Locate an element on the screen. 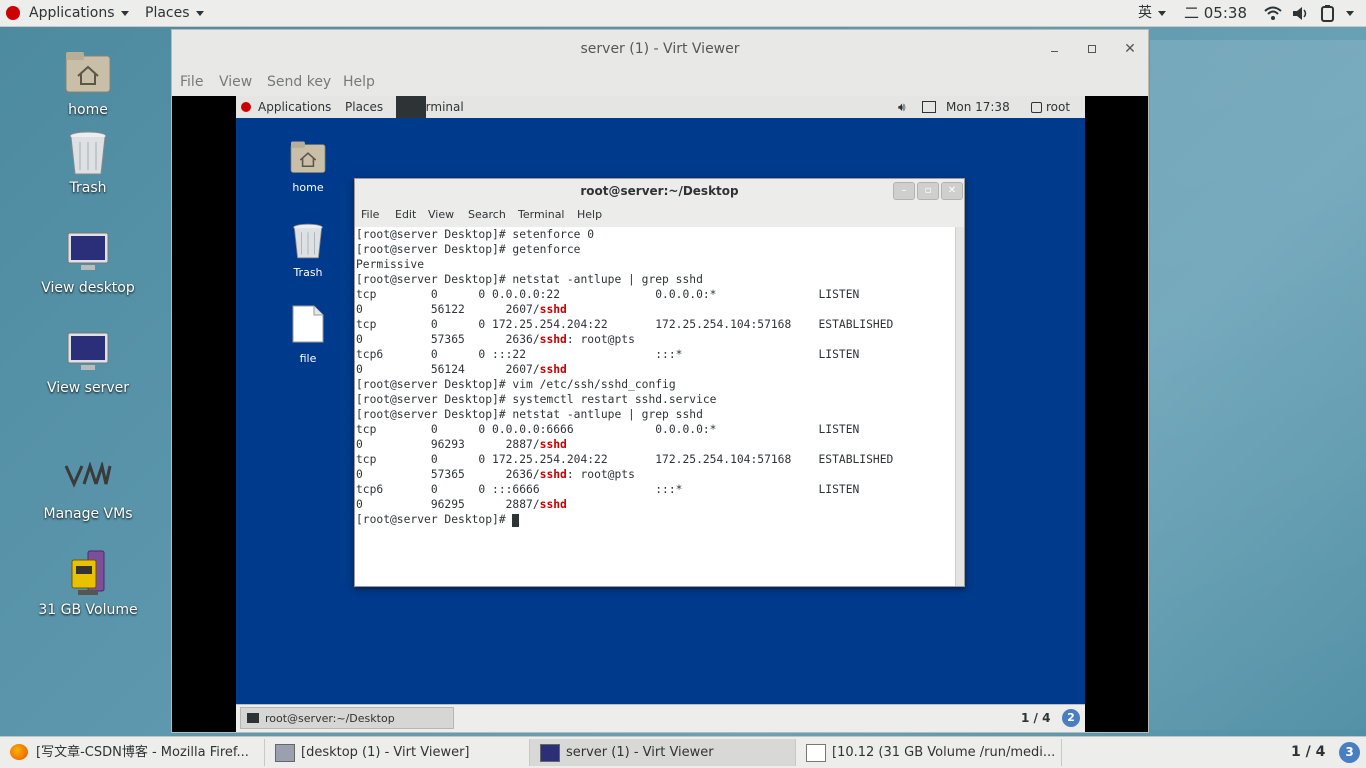 Image resolution: width=1366 pixels, height=768 pixels. desktop-icon-label: Manage VMs is located at coordinates (88, 514).